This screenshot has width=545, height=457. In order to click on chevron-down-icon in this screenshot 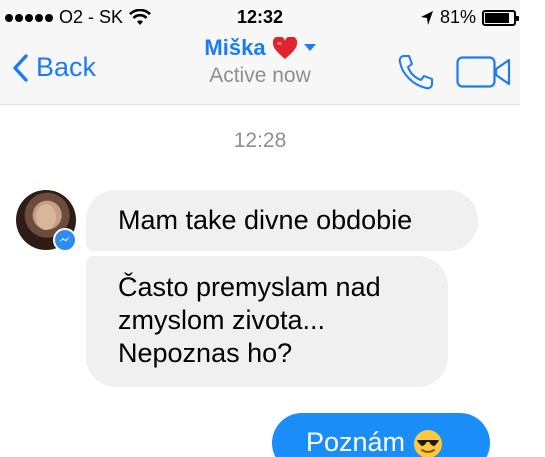, I will do `click(309, 48)`.